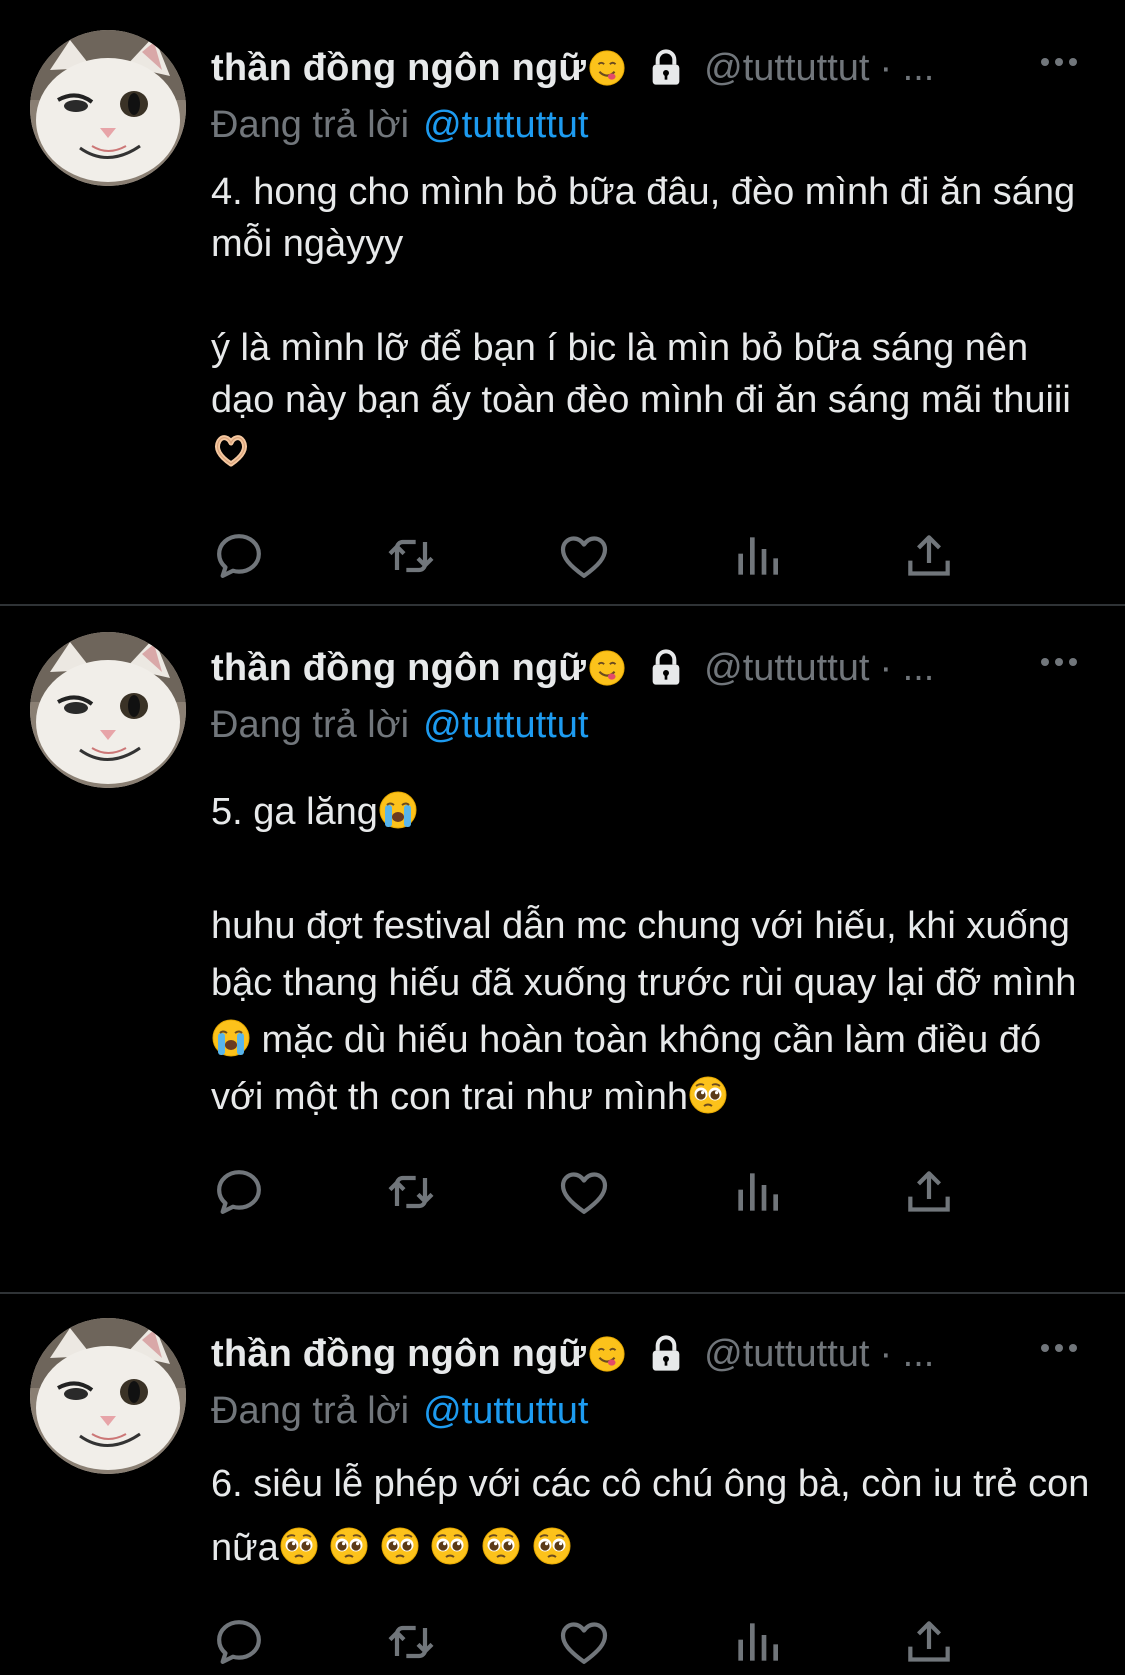 This screenshot has width=1125, height=1675. I want to click on text-segment: 5. ga lăng, so click(294, 812).